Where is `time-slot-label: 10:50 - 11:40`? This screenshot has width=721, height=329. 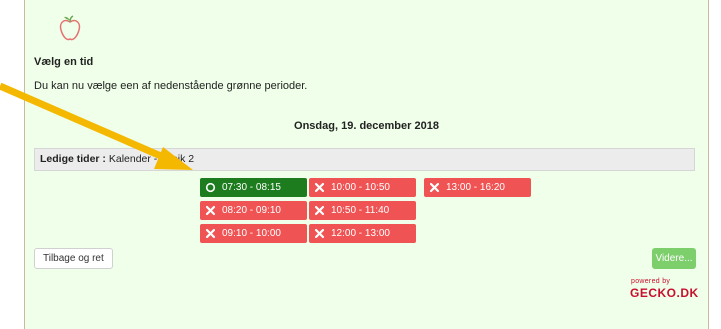 time-slot-label: 10:50 - 11:40 is located at coordinates (360, 210).